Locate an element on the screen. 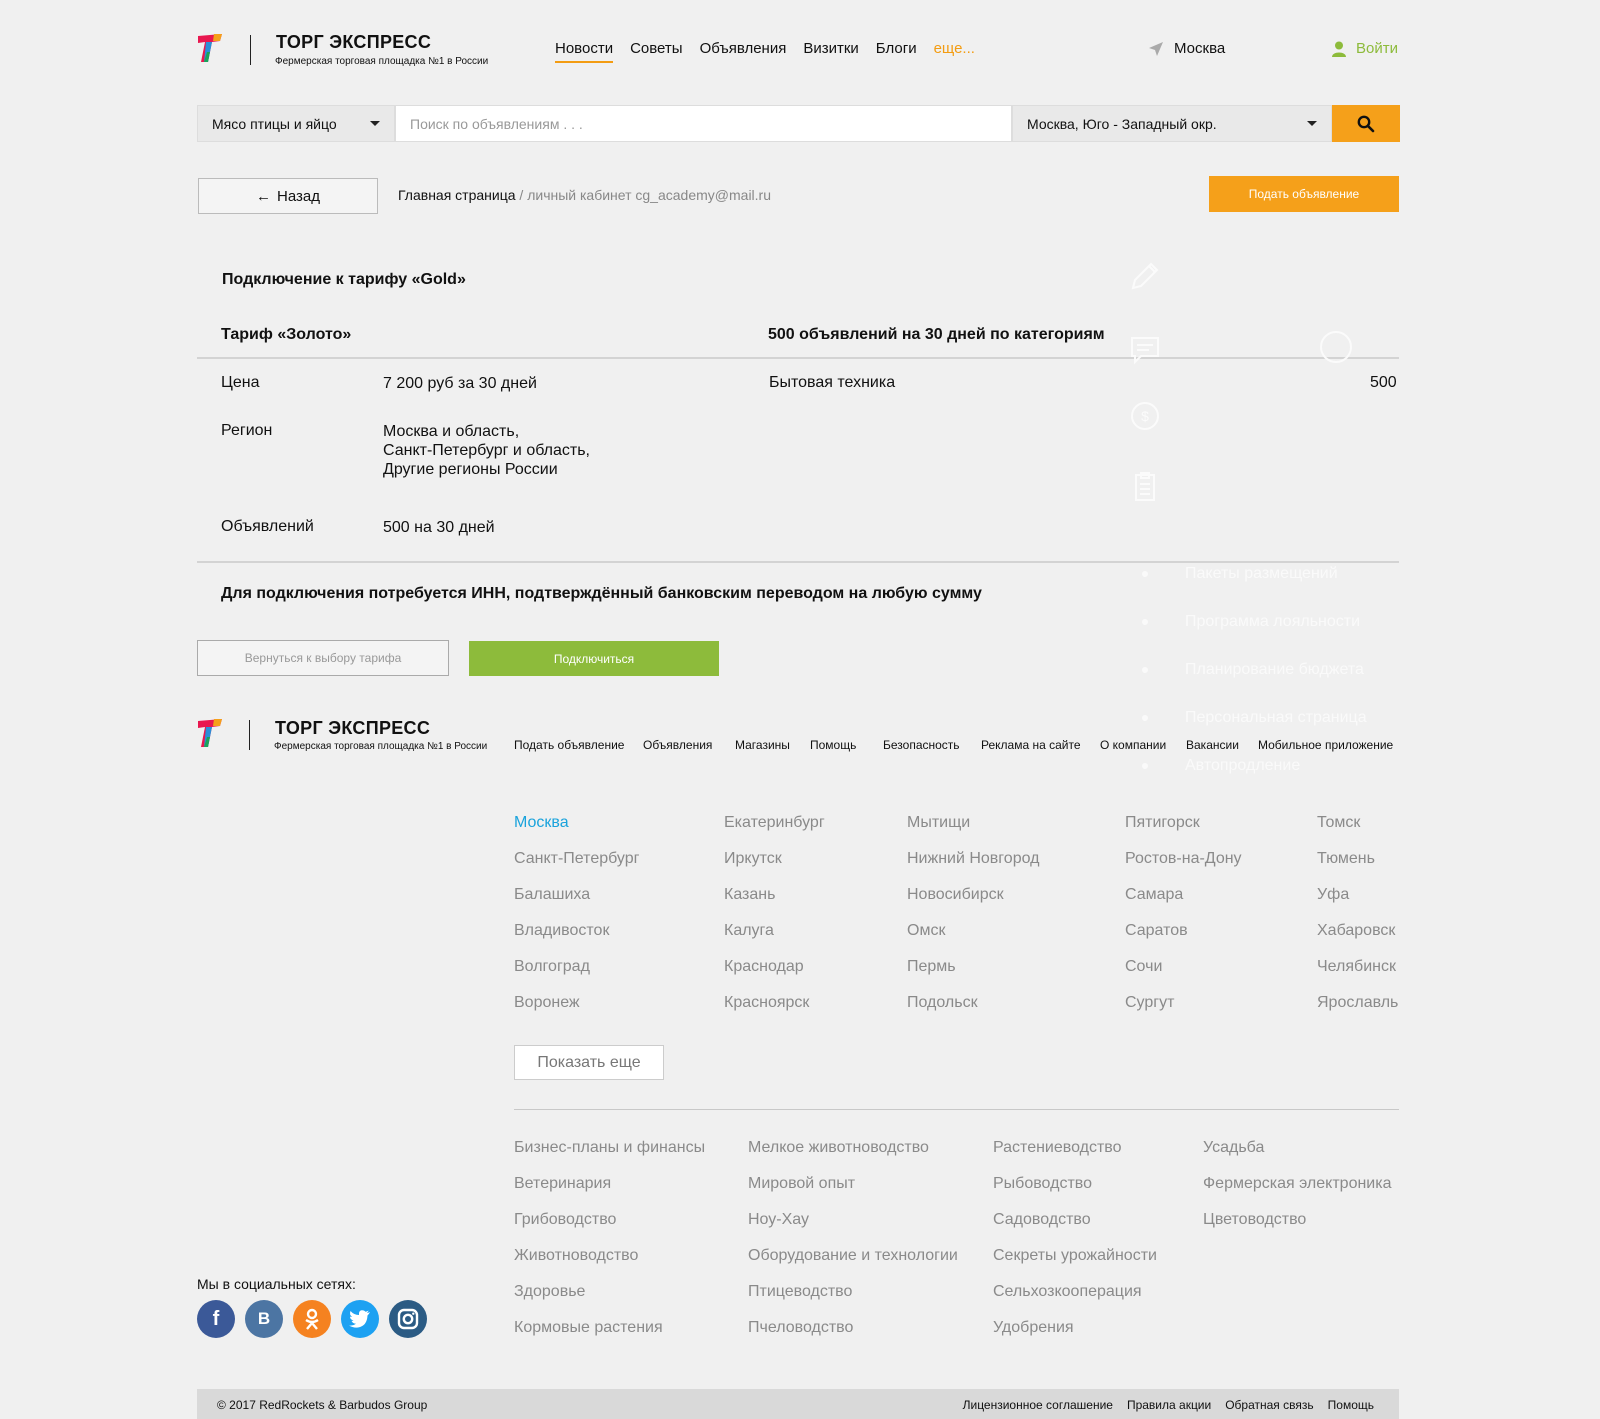 This screenshot has width=1600, height=1419. city-link: Мытищи is located at coordinates (938, 823).